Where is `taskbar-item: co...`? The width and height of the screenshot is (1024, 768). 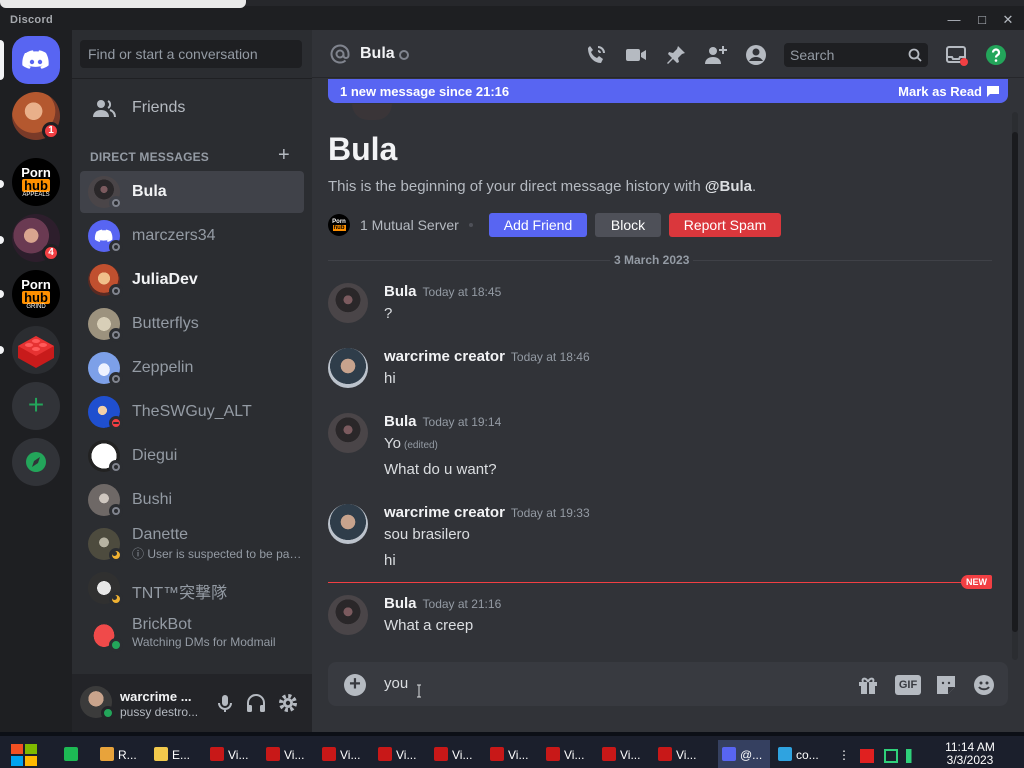 taskbar-item: co... is located at coordinates (800, 754).